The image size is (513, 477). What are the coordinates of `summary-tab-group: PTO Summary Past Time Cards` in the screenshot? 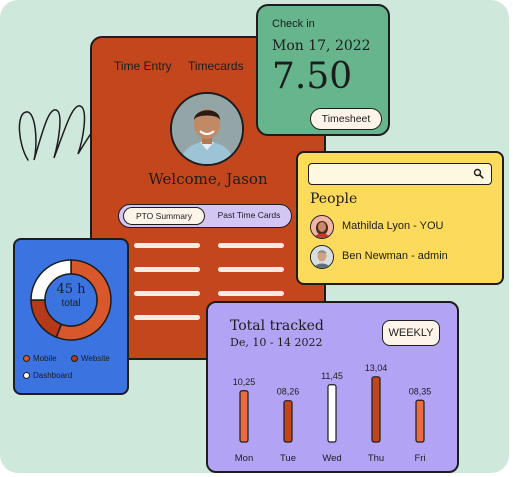 It's located at (205, 216).